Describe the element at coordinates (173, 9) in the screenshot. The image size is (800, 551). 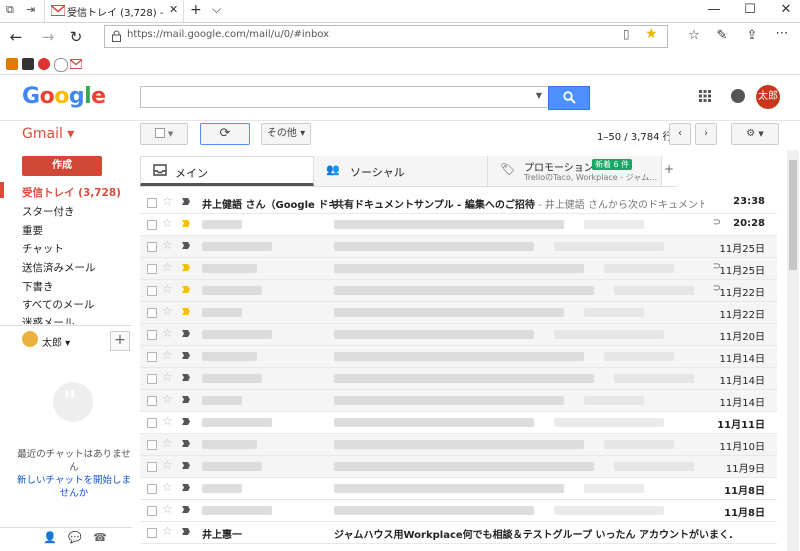
I see `tab-close-icon: ✕` at that location.